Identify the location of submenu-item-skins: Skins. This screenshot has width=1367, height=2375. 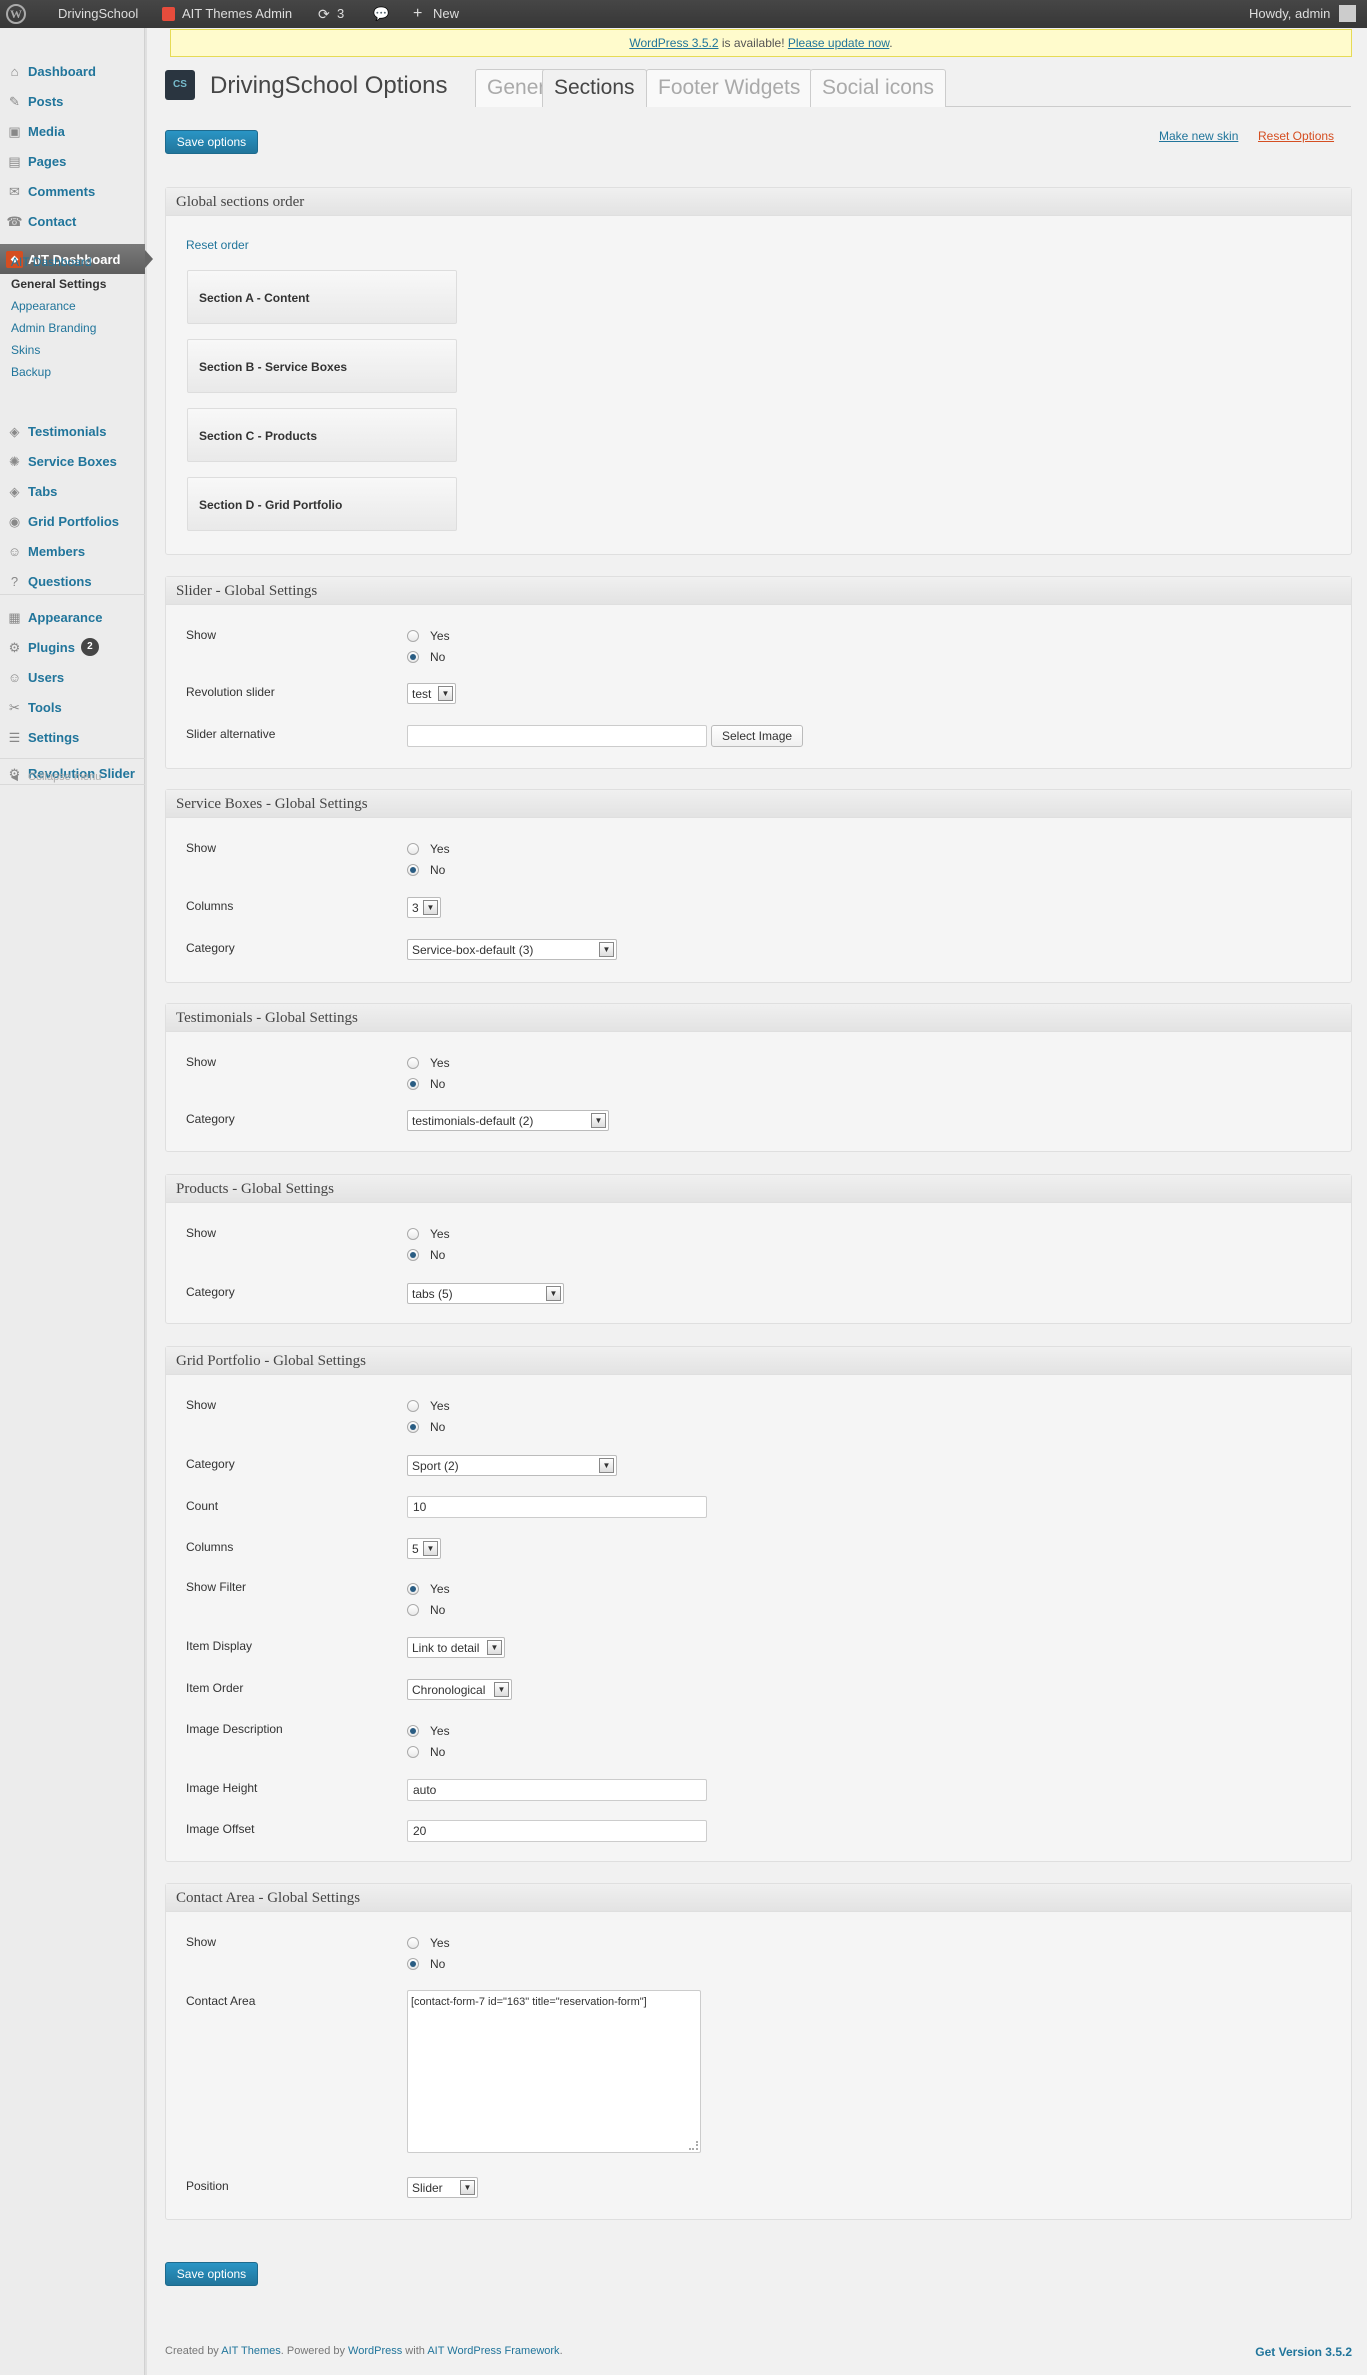
(25, 350).